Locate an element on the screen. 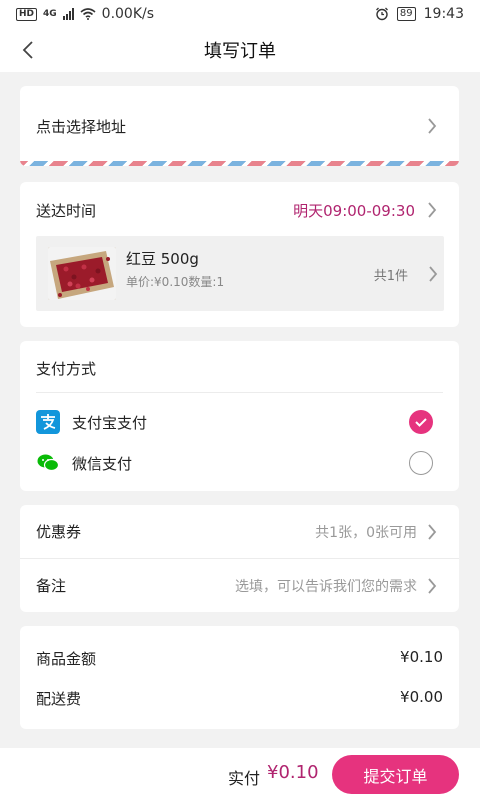  submit-order-button: 提交订单 is located at coordinates (395, 774).